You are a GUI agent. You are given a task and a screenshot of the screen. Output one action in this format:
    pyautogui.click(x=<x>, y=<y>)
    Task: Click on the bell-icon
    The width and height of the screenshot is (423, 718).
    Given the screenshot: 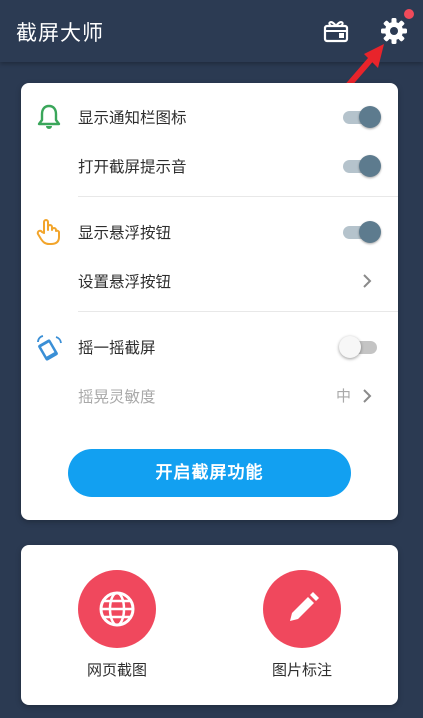 What is the action you would take?
    pyautogui.click(x=49, y=117)
    